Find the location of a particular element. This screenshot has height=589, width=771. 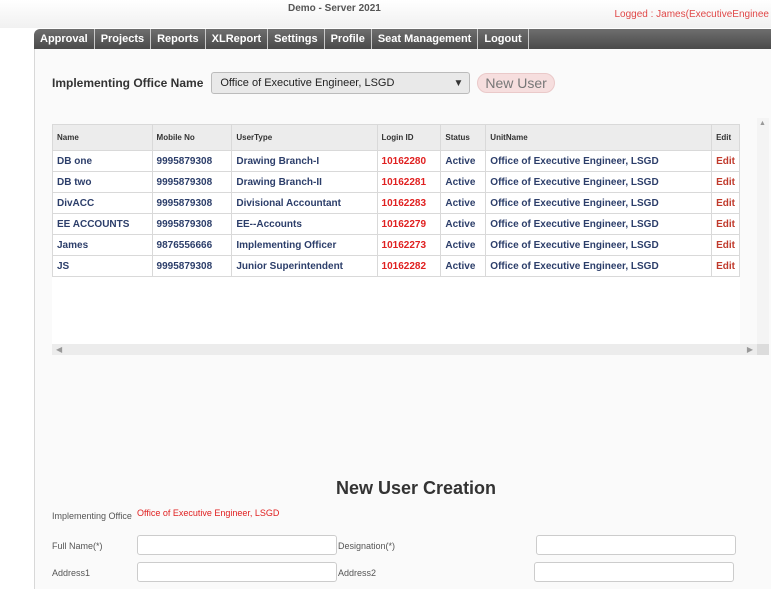

vertical-scrollbar: ▲ ▼ is located at coordinates (763, 236).